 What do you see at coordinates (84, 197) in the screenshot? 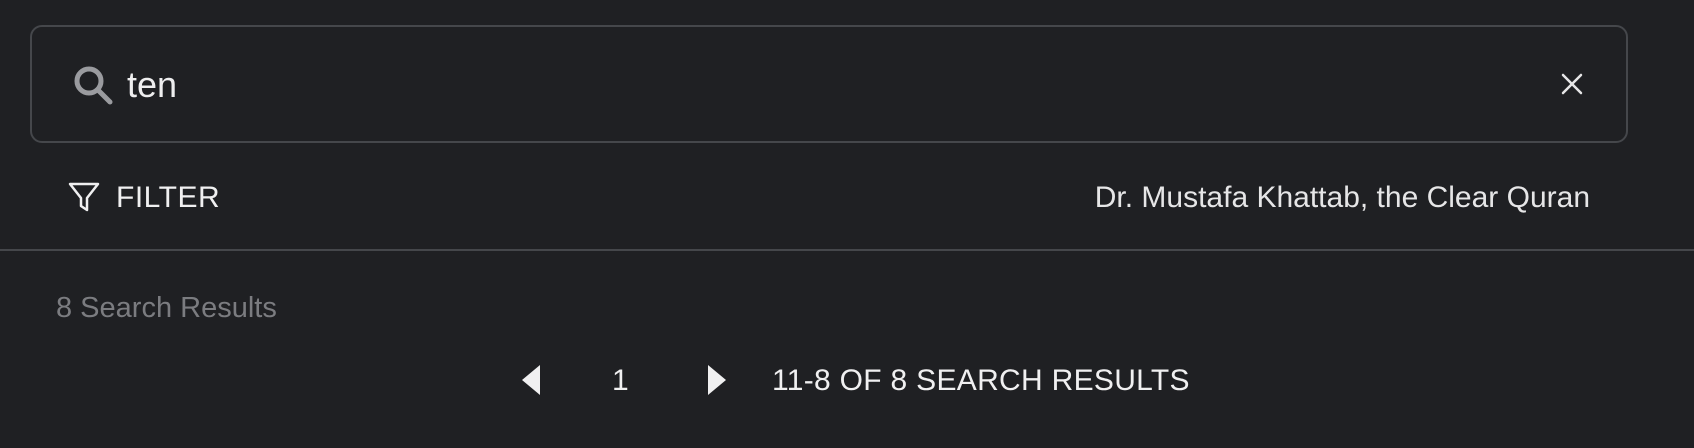
I see `filter-funnel-icon` at bounding box center [84, 197].